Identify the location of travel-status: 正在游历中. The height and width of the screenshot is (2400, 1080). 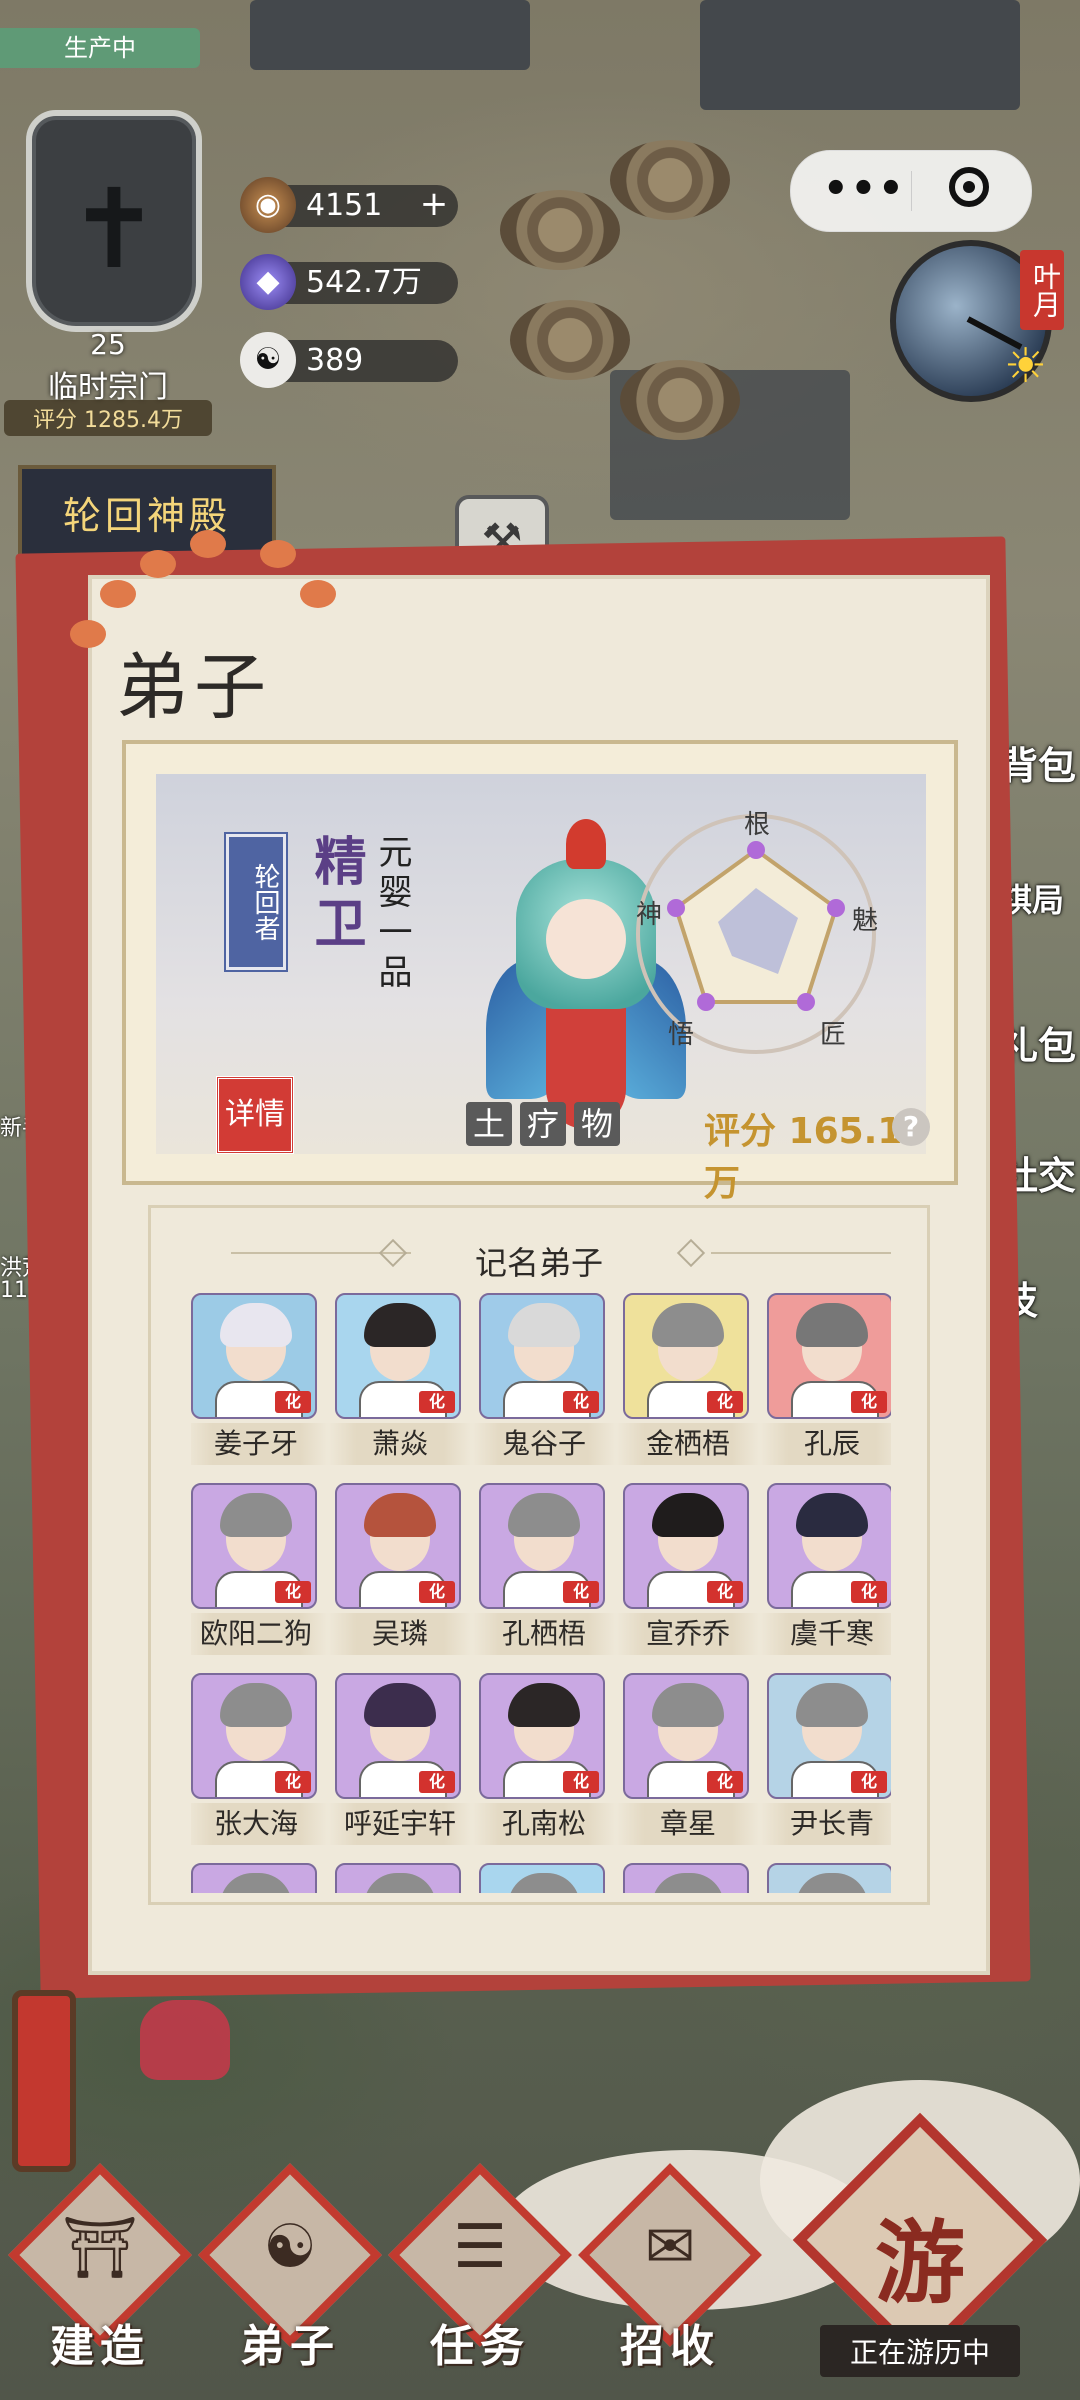
(920, 2351).